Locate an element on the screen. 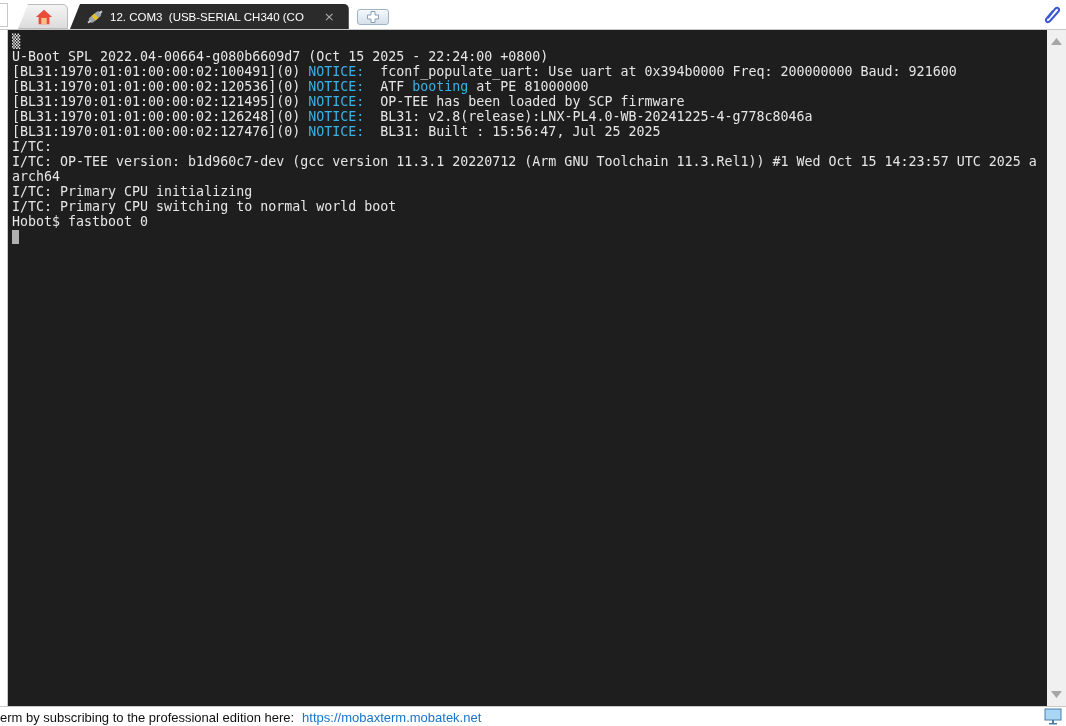  scroll-down-icon is located at coordinates (1056, 694).